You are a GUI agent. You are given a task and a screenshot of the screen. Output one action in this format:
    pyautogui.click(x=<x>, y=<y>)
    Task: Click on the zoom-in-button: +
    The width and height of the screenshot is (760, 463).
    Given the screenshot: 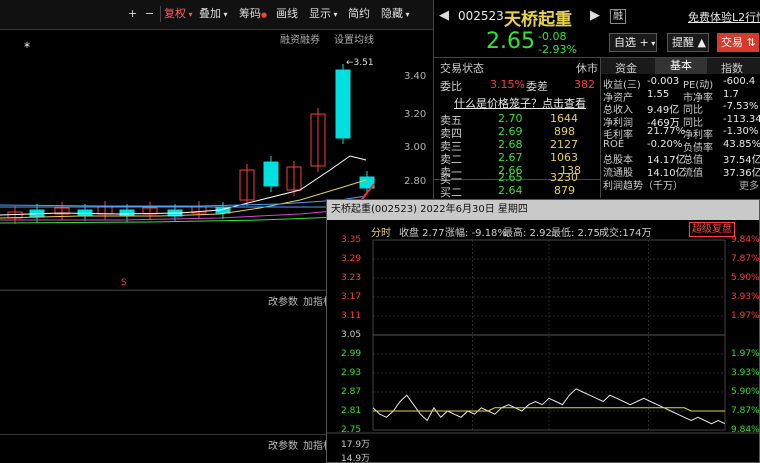 What is the action you would take?
    pyautogui.click(x=132, y=14)
    